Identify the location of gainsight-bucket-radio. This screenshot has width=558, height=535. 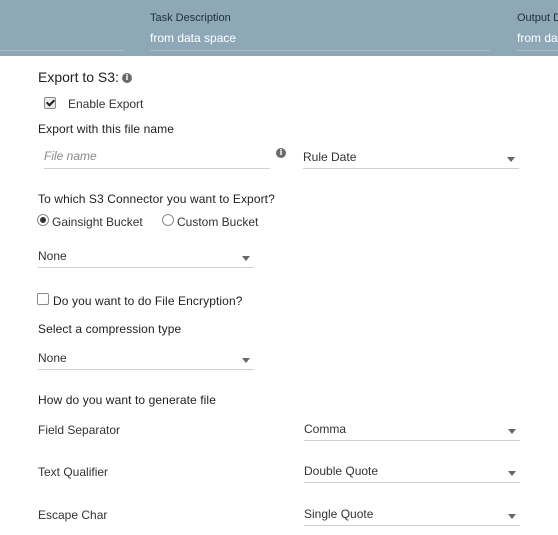
(43, 220).